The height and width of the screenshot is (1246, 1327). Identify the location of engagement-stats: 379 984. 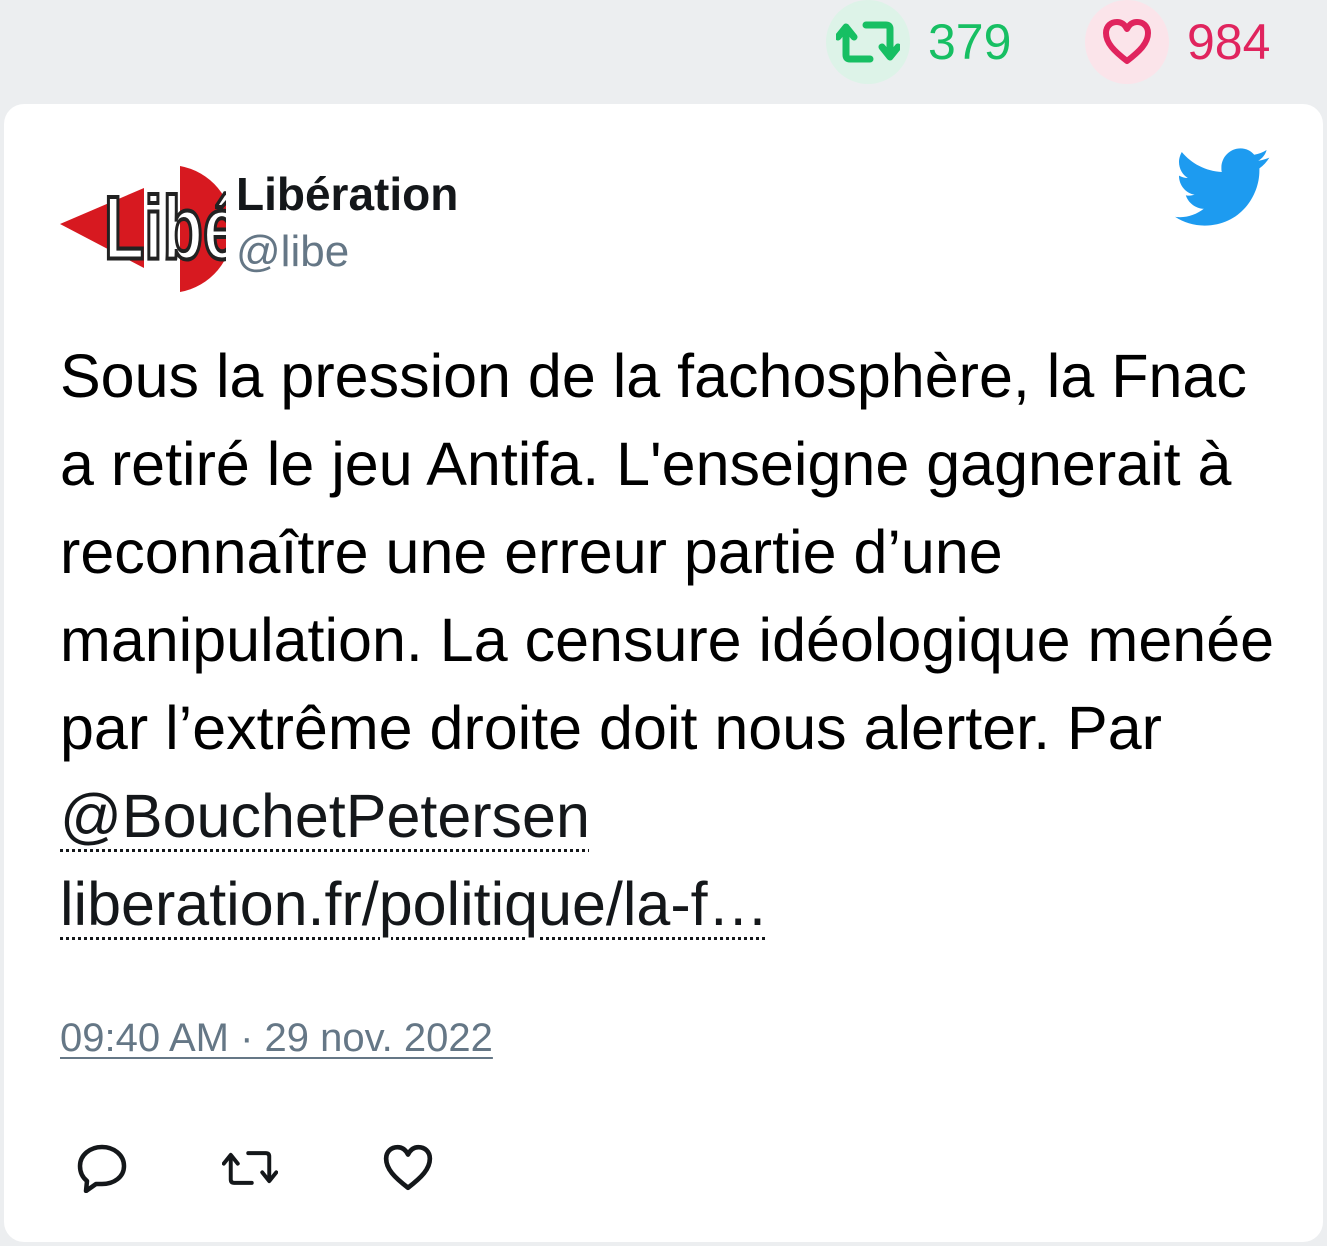
(663, 50).